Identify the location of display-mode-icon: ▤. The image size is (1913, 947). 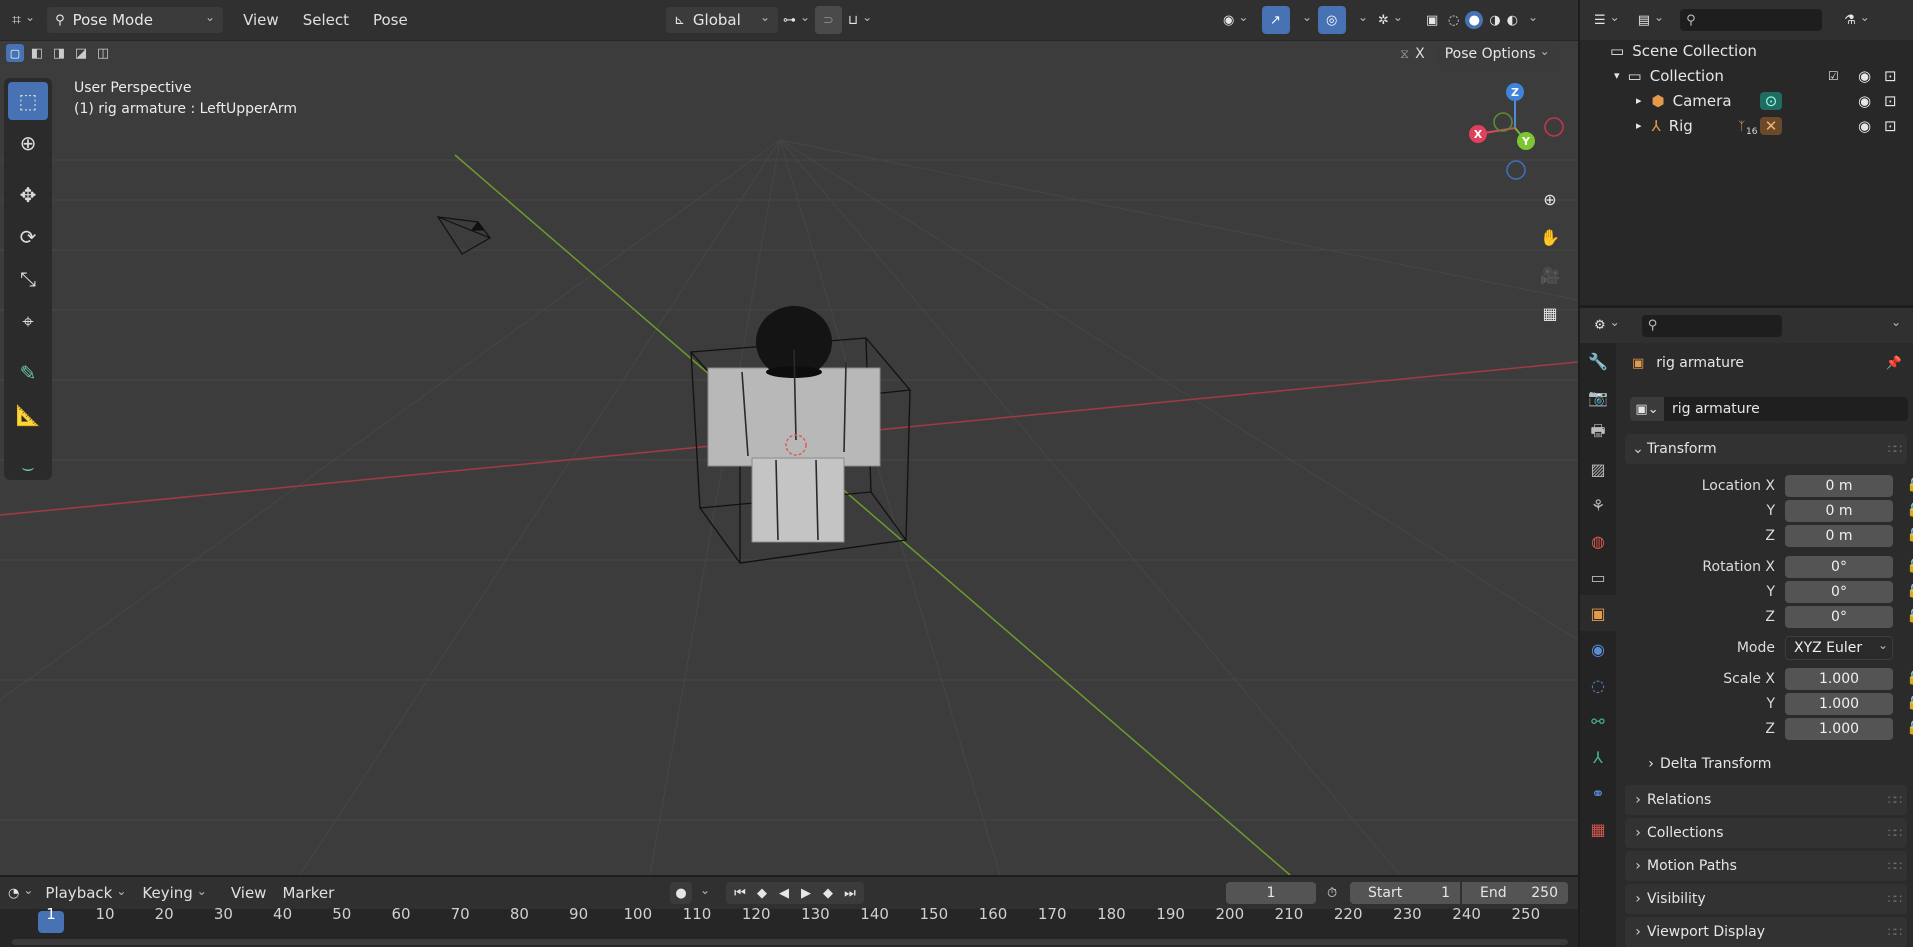
(1644, 20).